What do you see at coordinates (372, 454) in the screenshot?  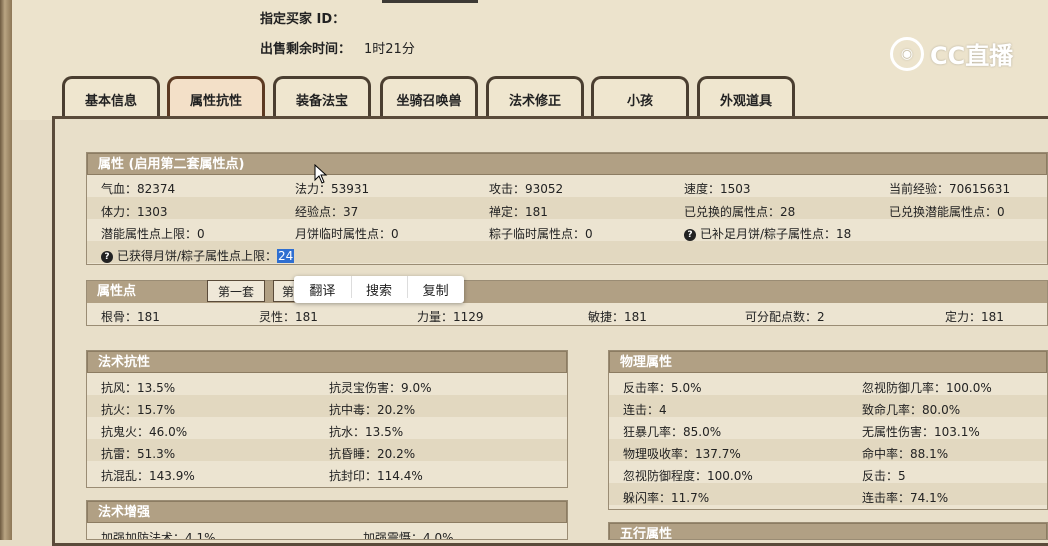 I see `resist-value: 抗昏睡：20.2%` at bounding box center [372, 454].